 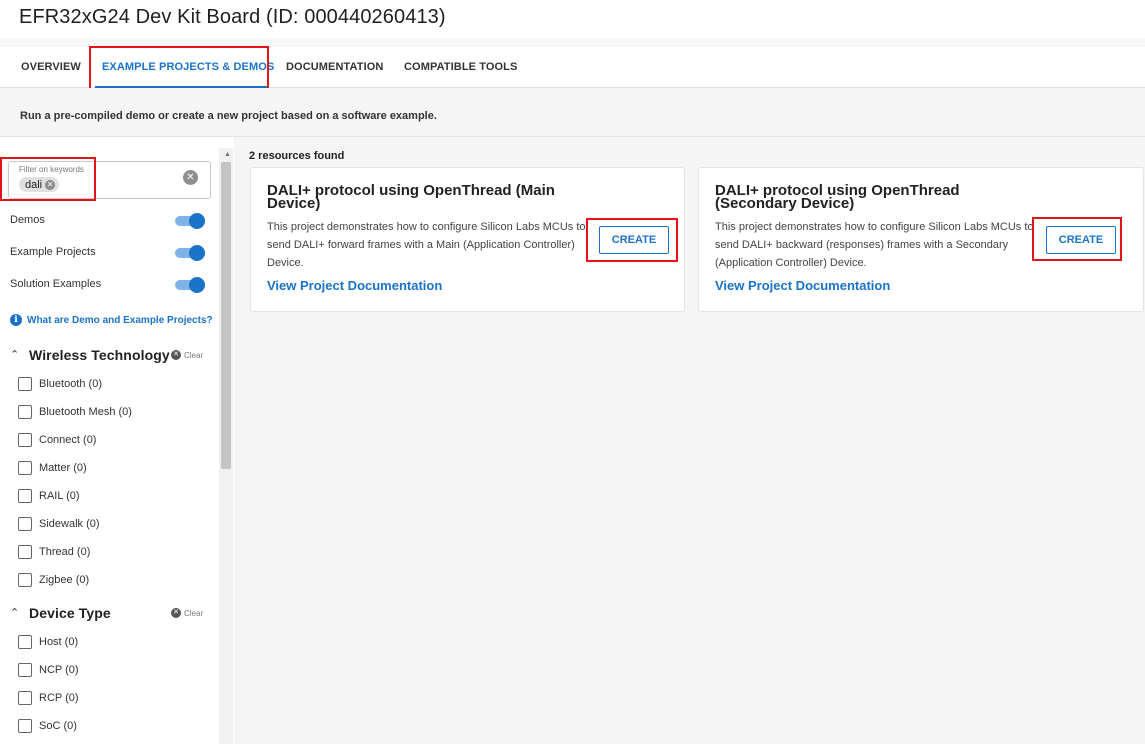 What do you see at coordinates (107, 253) in the screenshot?
I see `toggle-example-projects: Example Projects` at bounding box center [107, 253].